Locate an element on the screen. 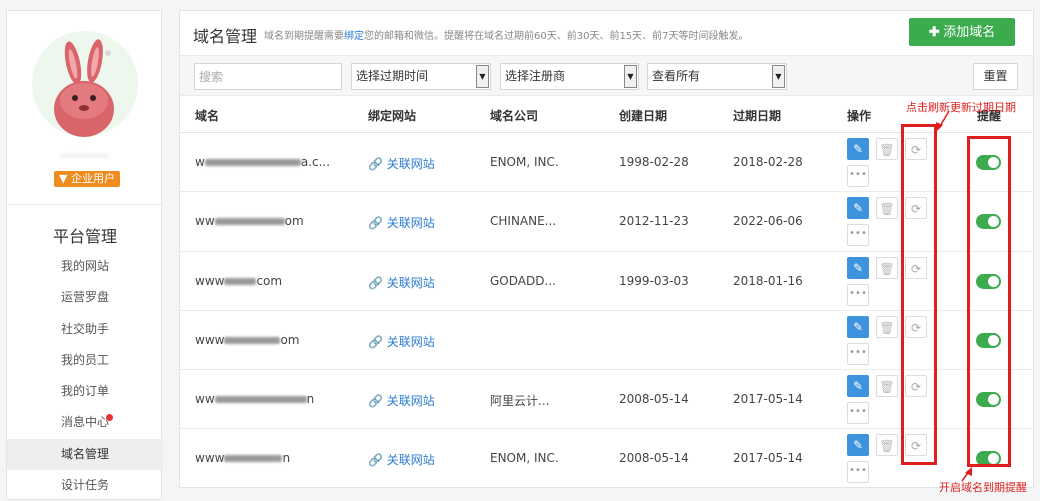 The width and height of the screenshot is (1040, 501). bind-link: 绑定 is located at coordinates (354, 36).